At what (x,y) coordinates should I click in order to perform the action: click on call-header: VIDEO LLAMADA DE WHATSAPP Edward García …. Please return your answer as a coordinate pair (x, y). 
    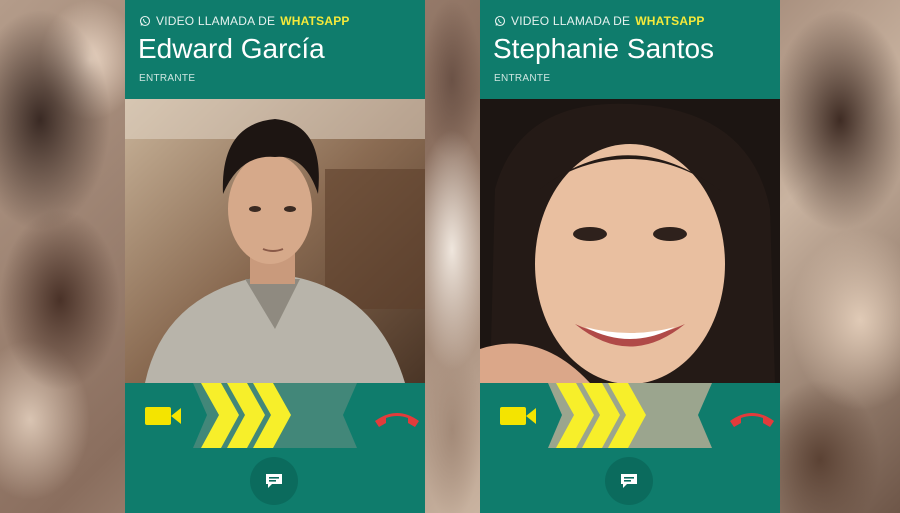
    Looking at the image, I should click on (275, 49).